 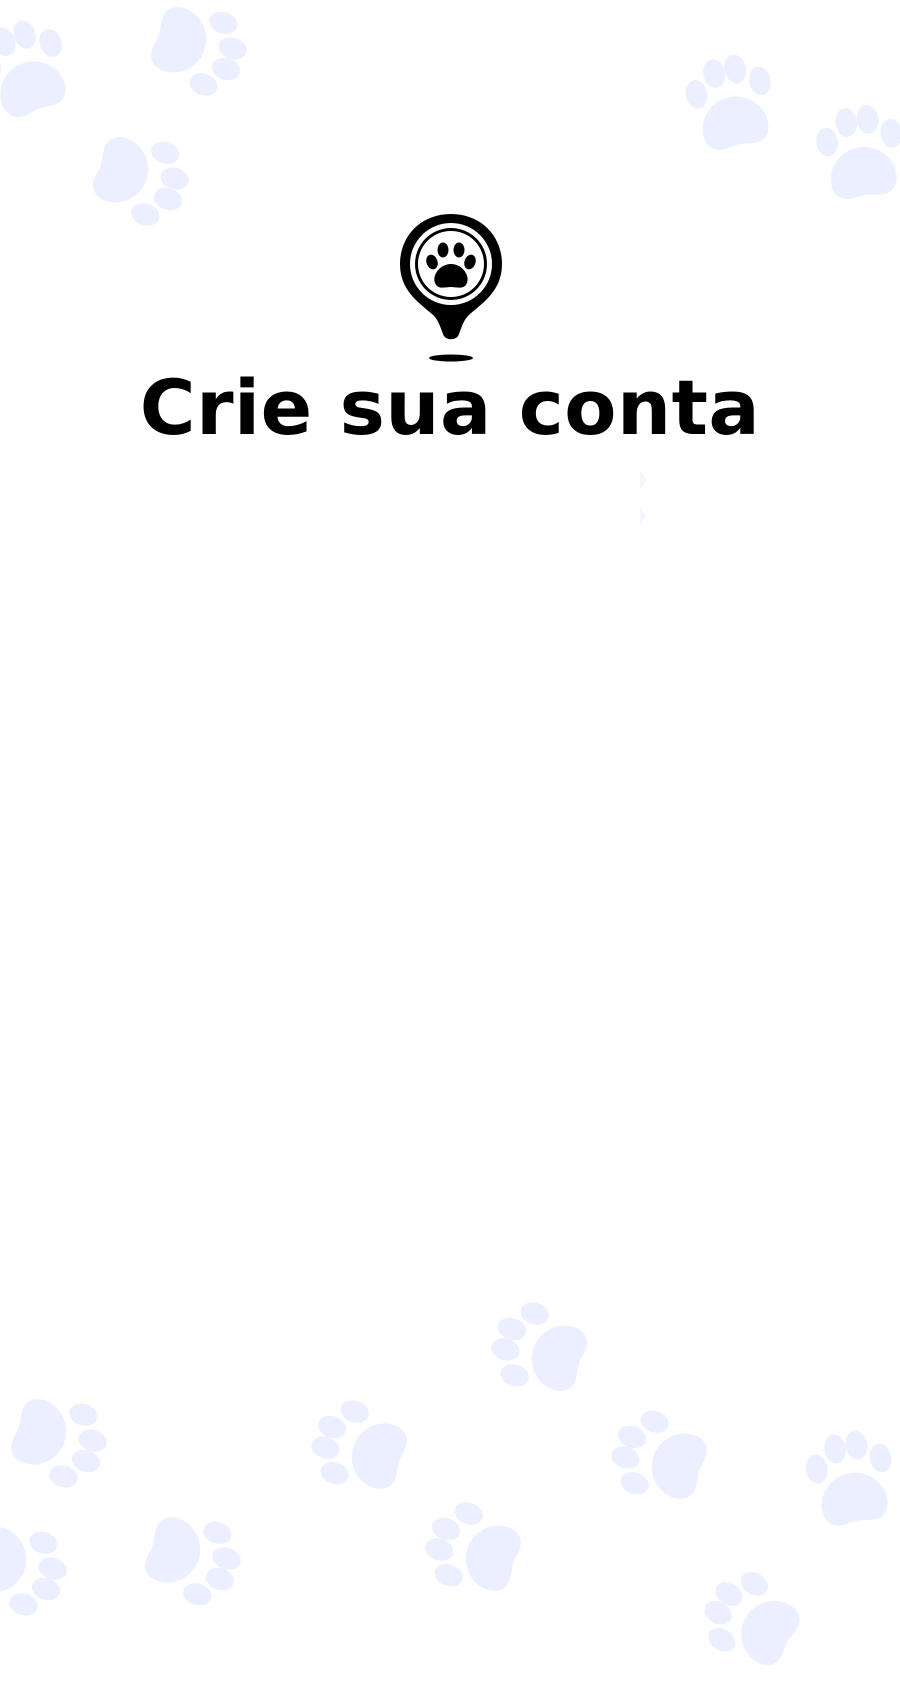 What do you see at coordinates (451, 288) in the screenshot?
I see `paw-location-pin-icon` at bounding box center [451, 288].